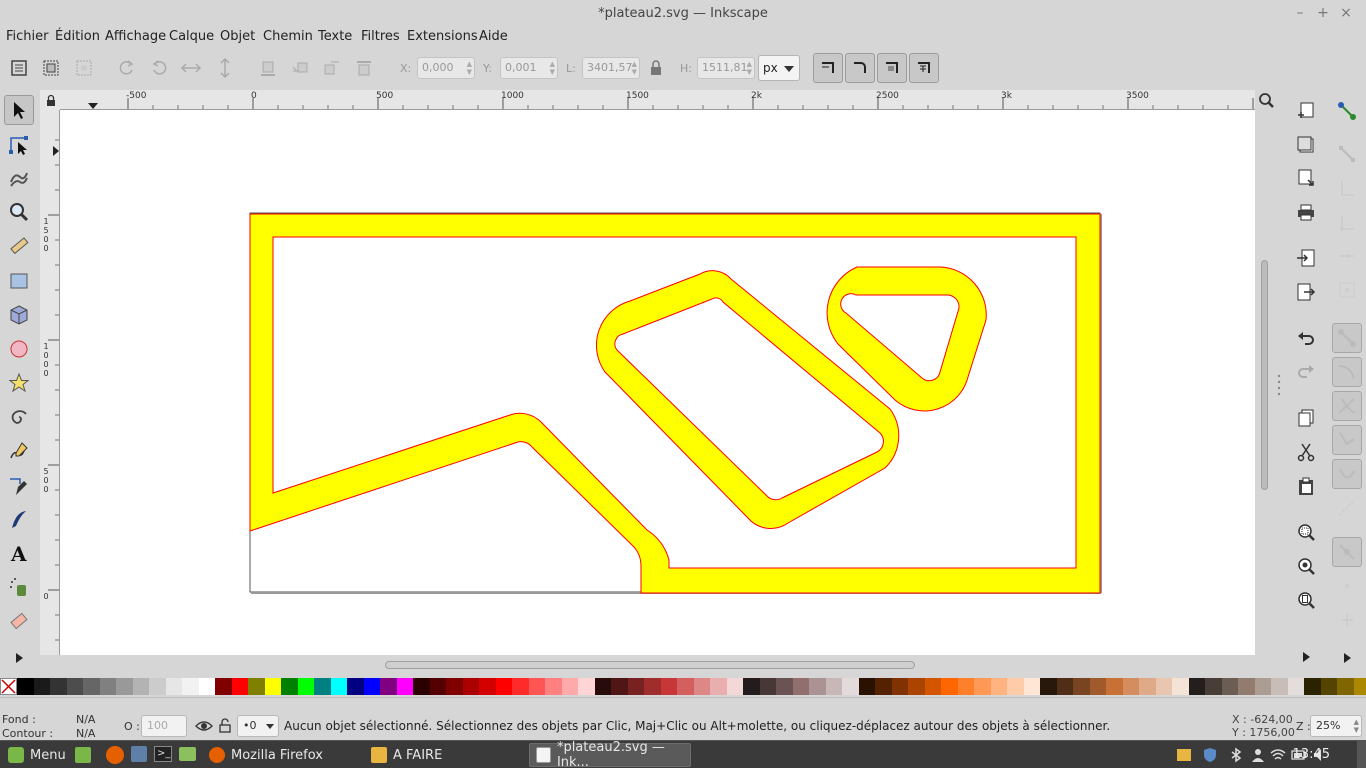 This screenshot has height=768, width=1366. What do you see at coordinates (1306, 532) in the screenshot?
I see `zoom-selection-icon` at bounding box center [1306, 532].